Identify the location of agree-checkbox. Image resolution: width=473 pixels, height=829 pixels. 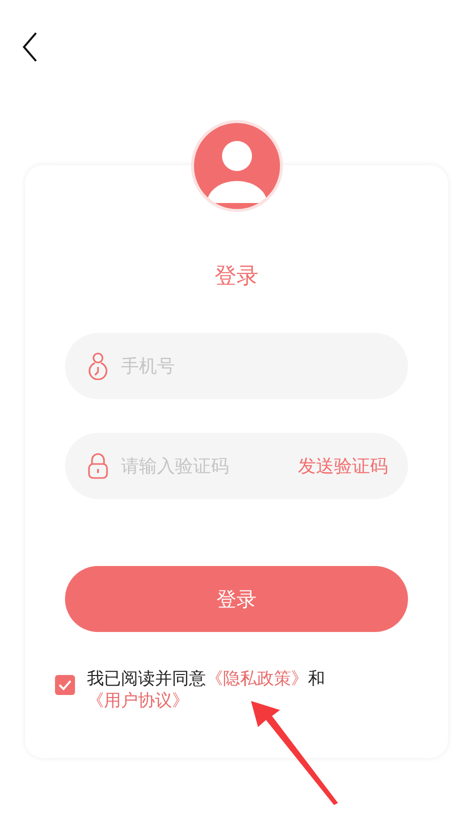
(65, 685).